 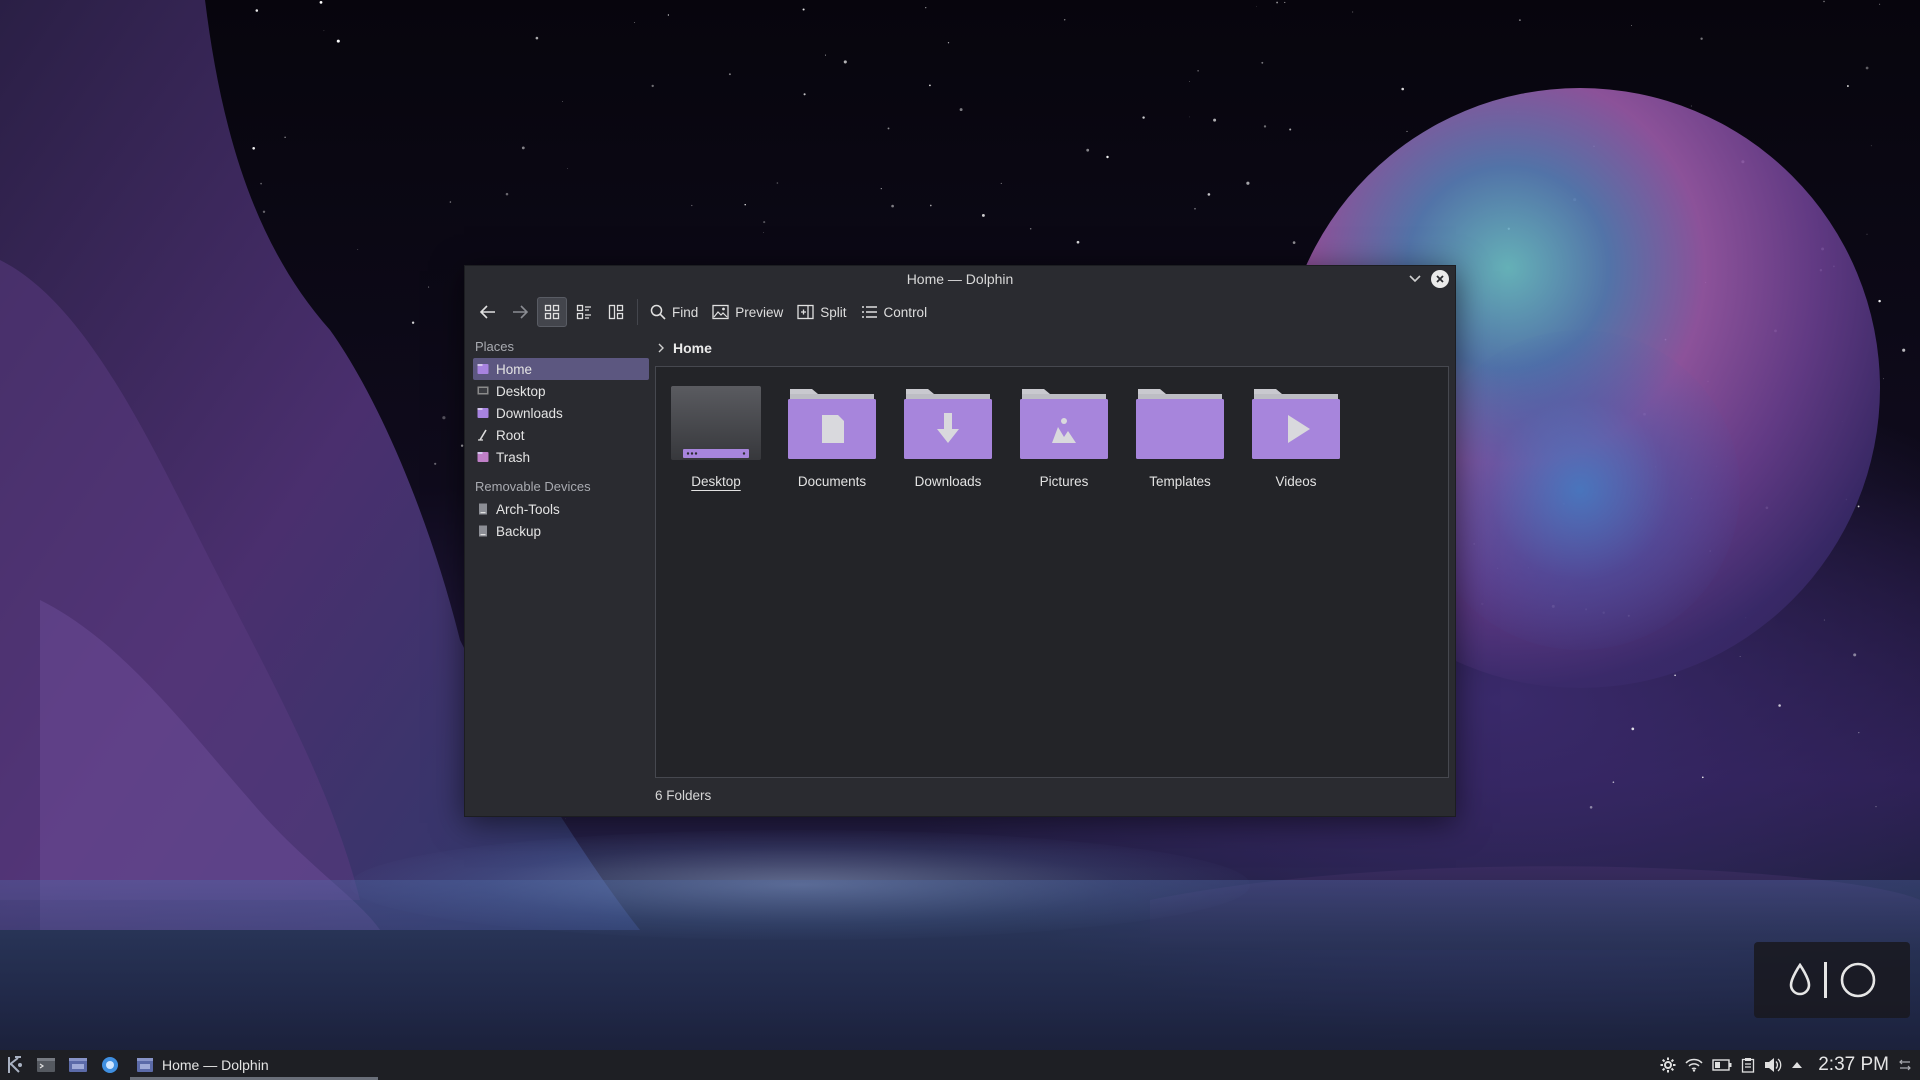 I want to click on folder-videos: Videos, so click(x=1296, y=440).